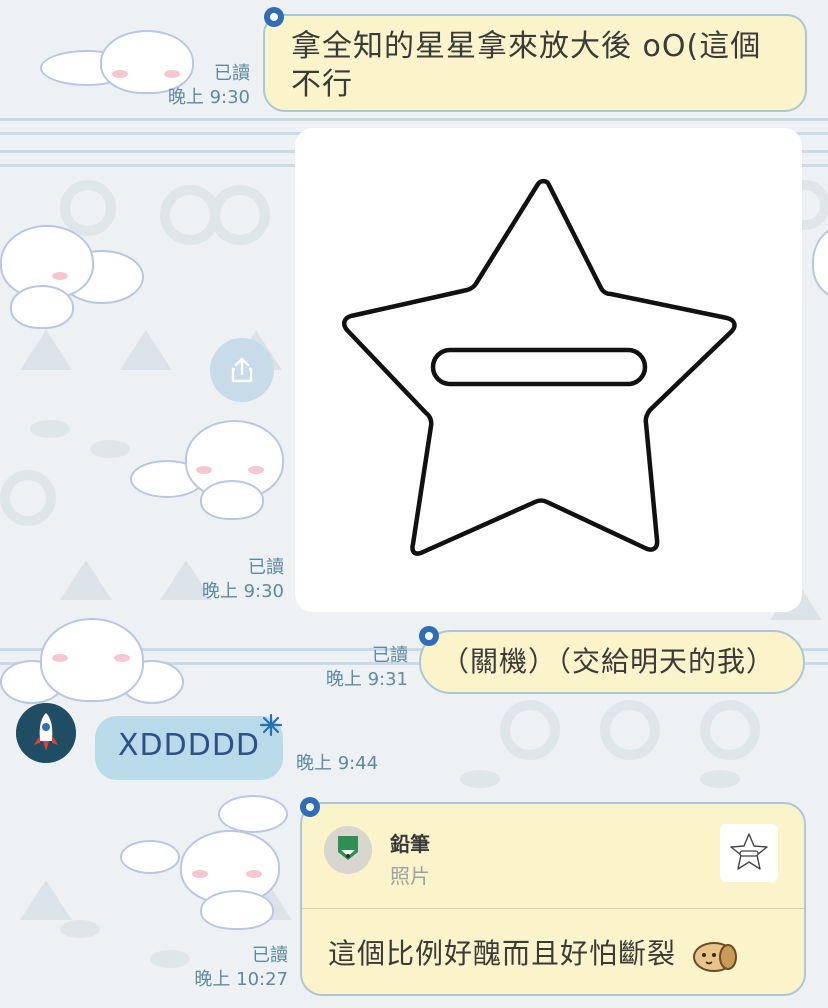 This screenshot has width=828, height=1008. I want to click on avatar, so click(46, 733).